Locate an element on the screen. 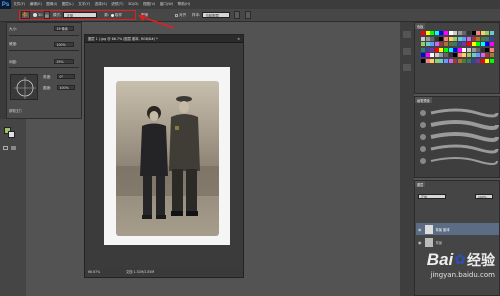  background-color-swatch is located at coordinates (11, 134).